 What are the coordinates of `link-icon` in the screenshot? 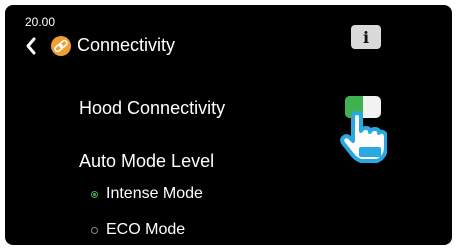 It's located at (61, 46).